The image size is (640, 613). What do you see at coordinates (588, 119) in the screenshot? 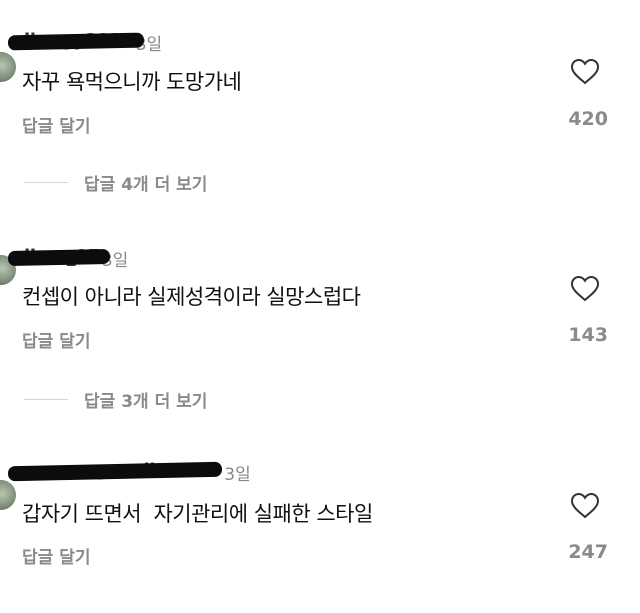
I see `like-count: 420` at bounding box center [588, 119].